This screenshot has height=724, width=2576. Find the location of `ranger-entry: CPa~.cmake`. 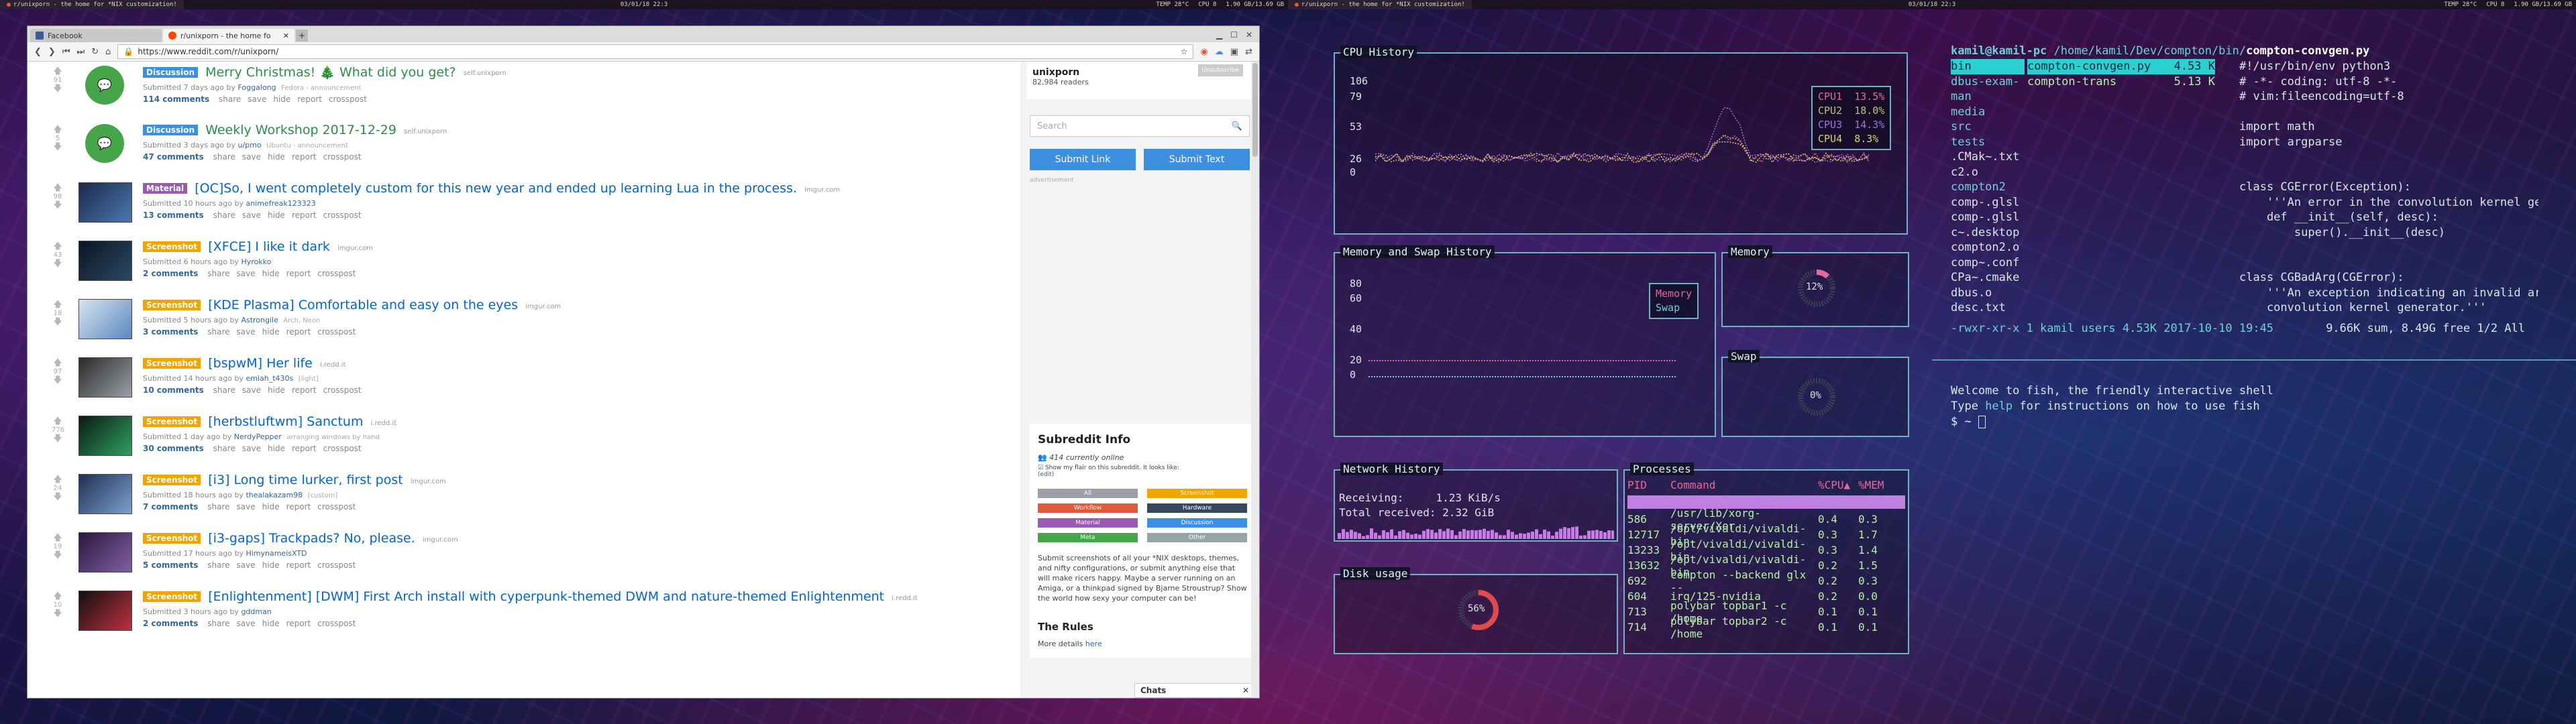

ranger-entry: CPa~.cmake is located at coordinates (1988, 278).